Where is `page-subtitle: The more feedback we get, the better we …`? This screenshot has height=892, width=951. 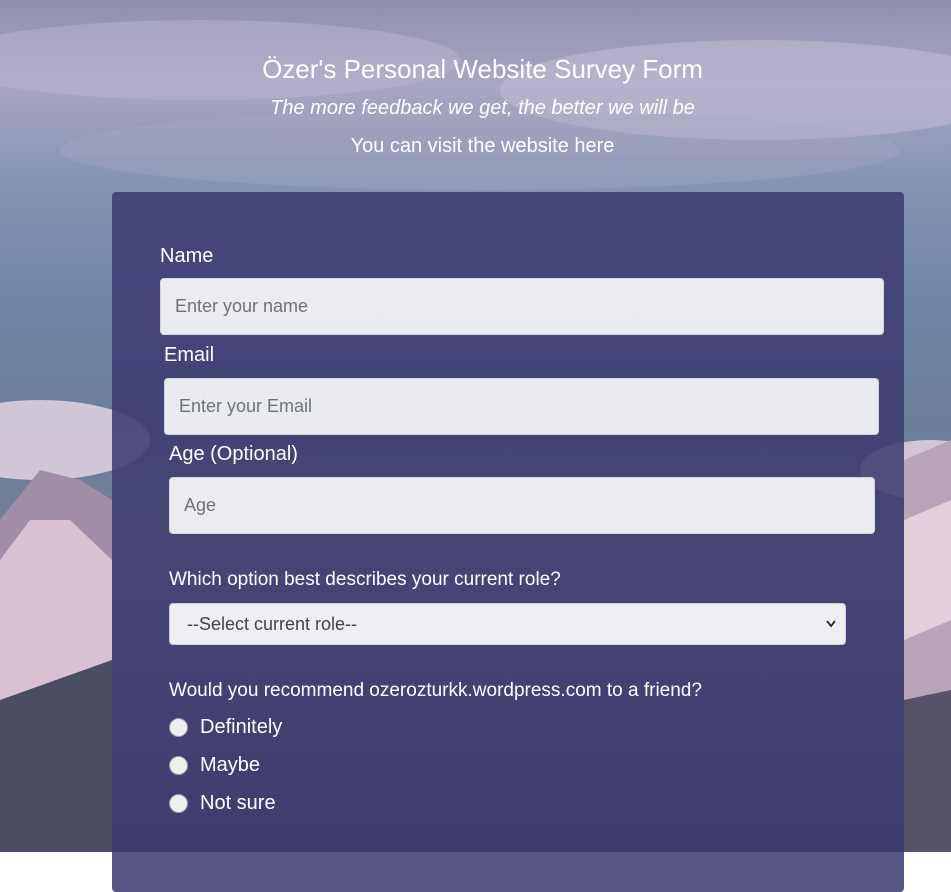 page-subtitle: The more feedback we get, the better we … is located at coordinates (482, 108).